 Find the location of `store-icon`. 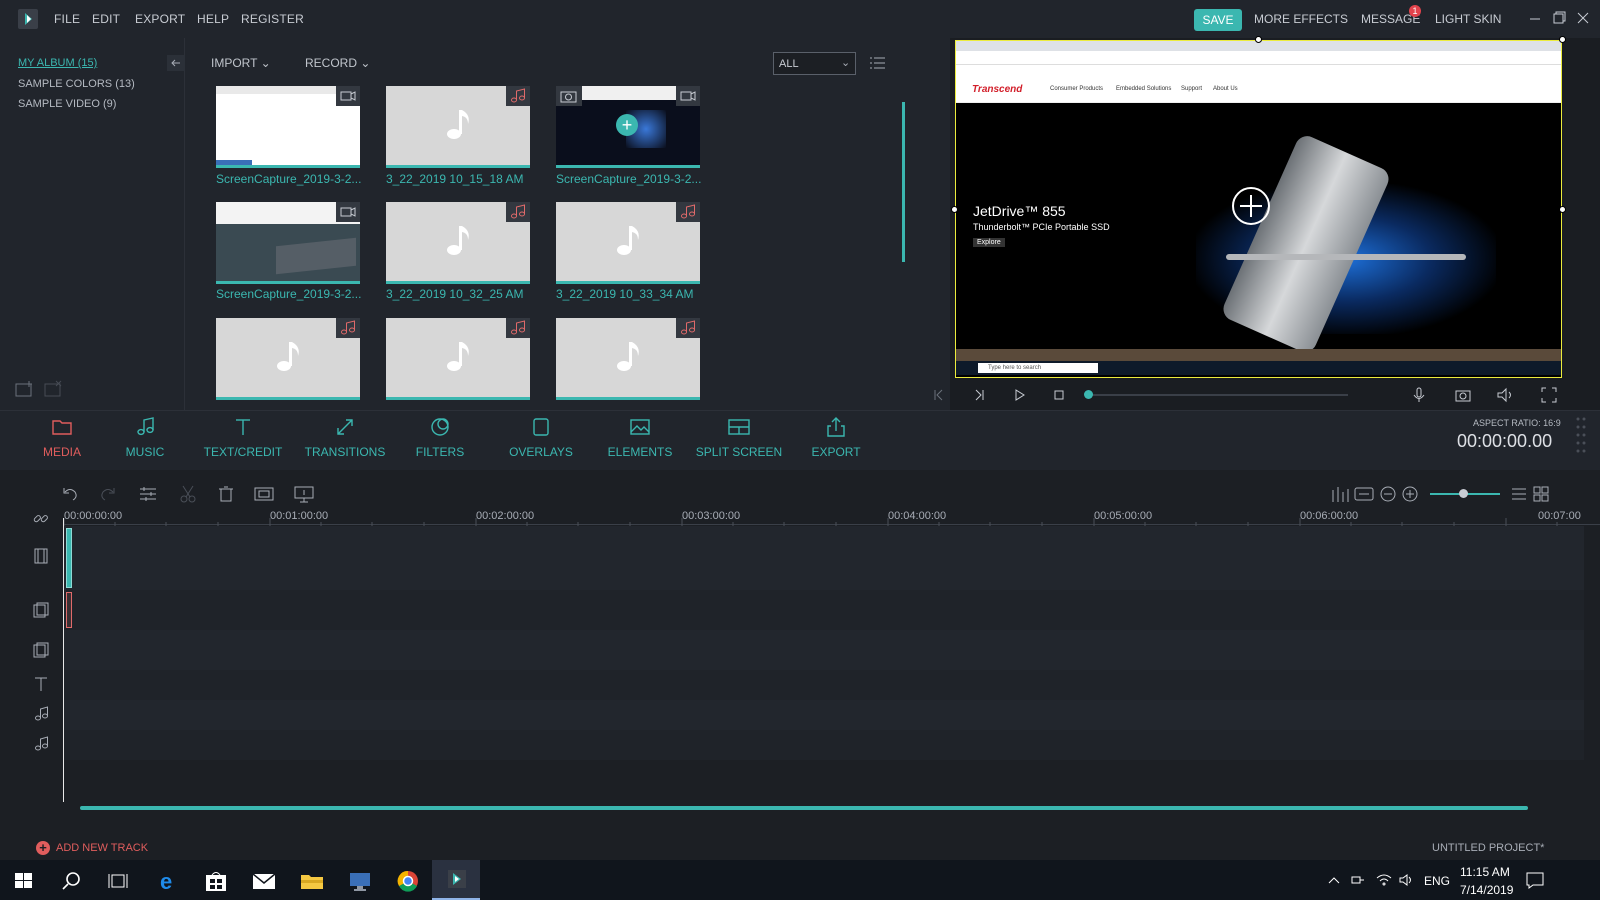

store-icon is located at coordinates (216, 881).